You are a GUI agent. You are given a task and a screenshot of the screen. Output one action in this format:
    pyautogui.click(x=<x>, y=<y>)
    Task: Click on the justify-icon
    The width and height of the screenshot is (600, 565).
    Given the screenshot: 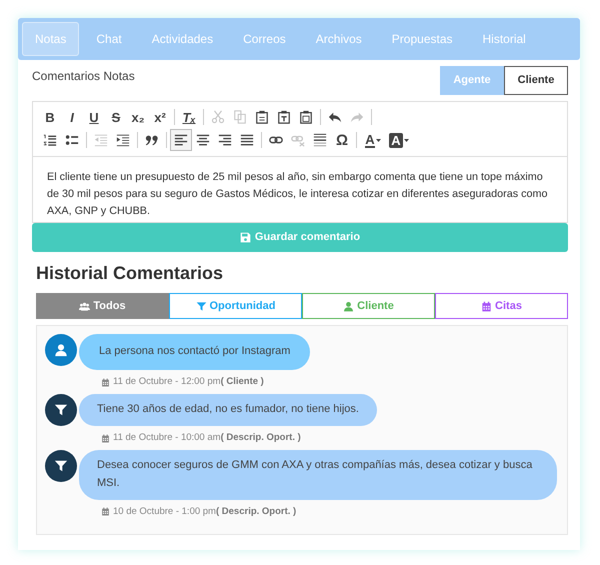 What is the action you would take?
    pyautogui.click(x=247, y=140)
    